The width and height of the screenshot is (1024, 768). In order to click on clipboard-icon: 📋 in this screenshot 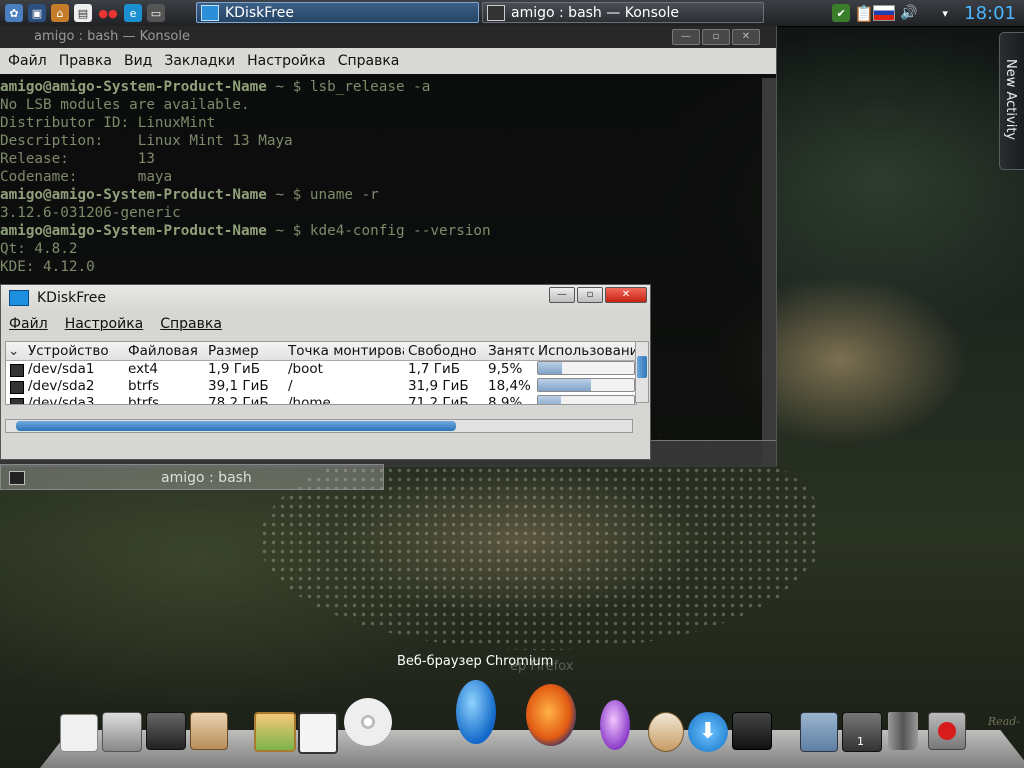, I will do `click(864, 13)`.